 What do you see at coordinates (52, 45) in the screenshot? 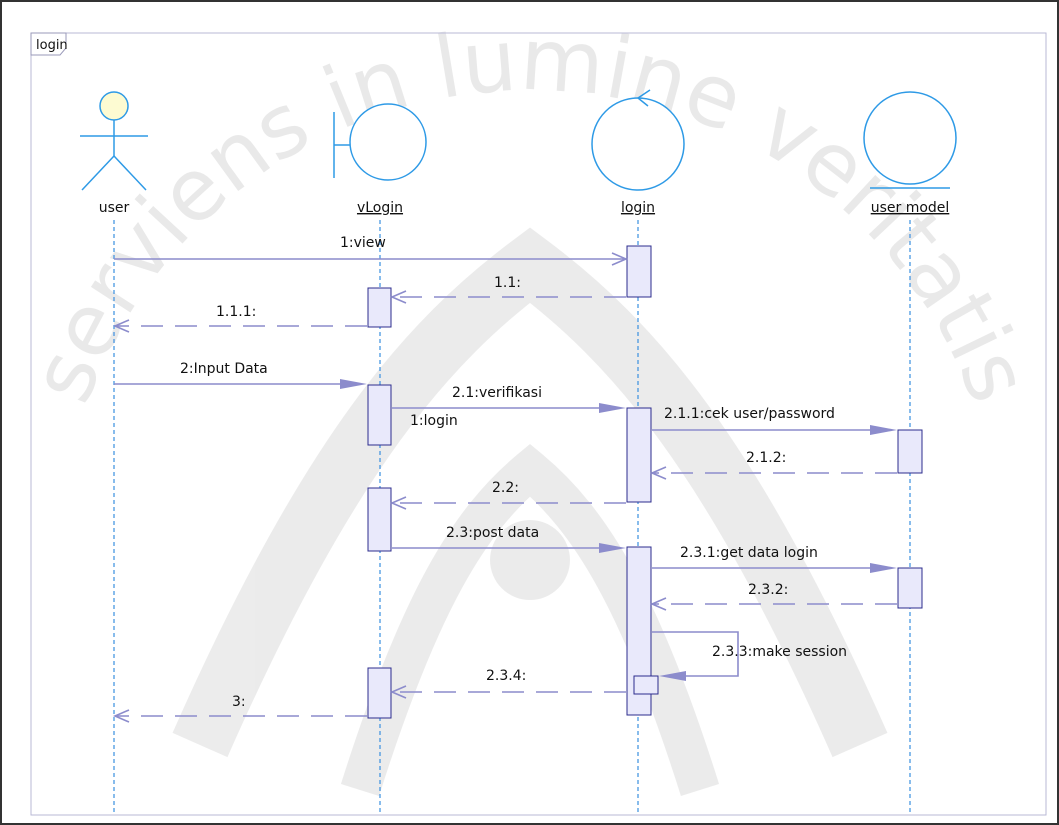
I see `frame-label: login` at bounding box center [52, 45].